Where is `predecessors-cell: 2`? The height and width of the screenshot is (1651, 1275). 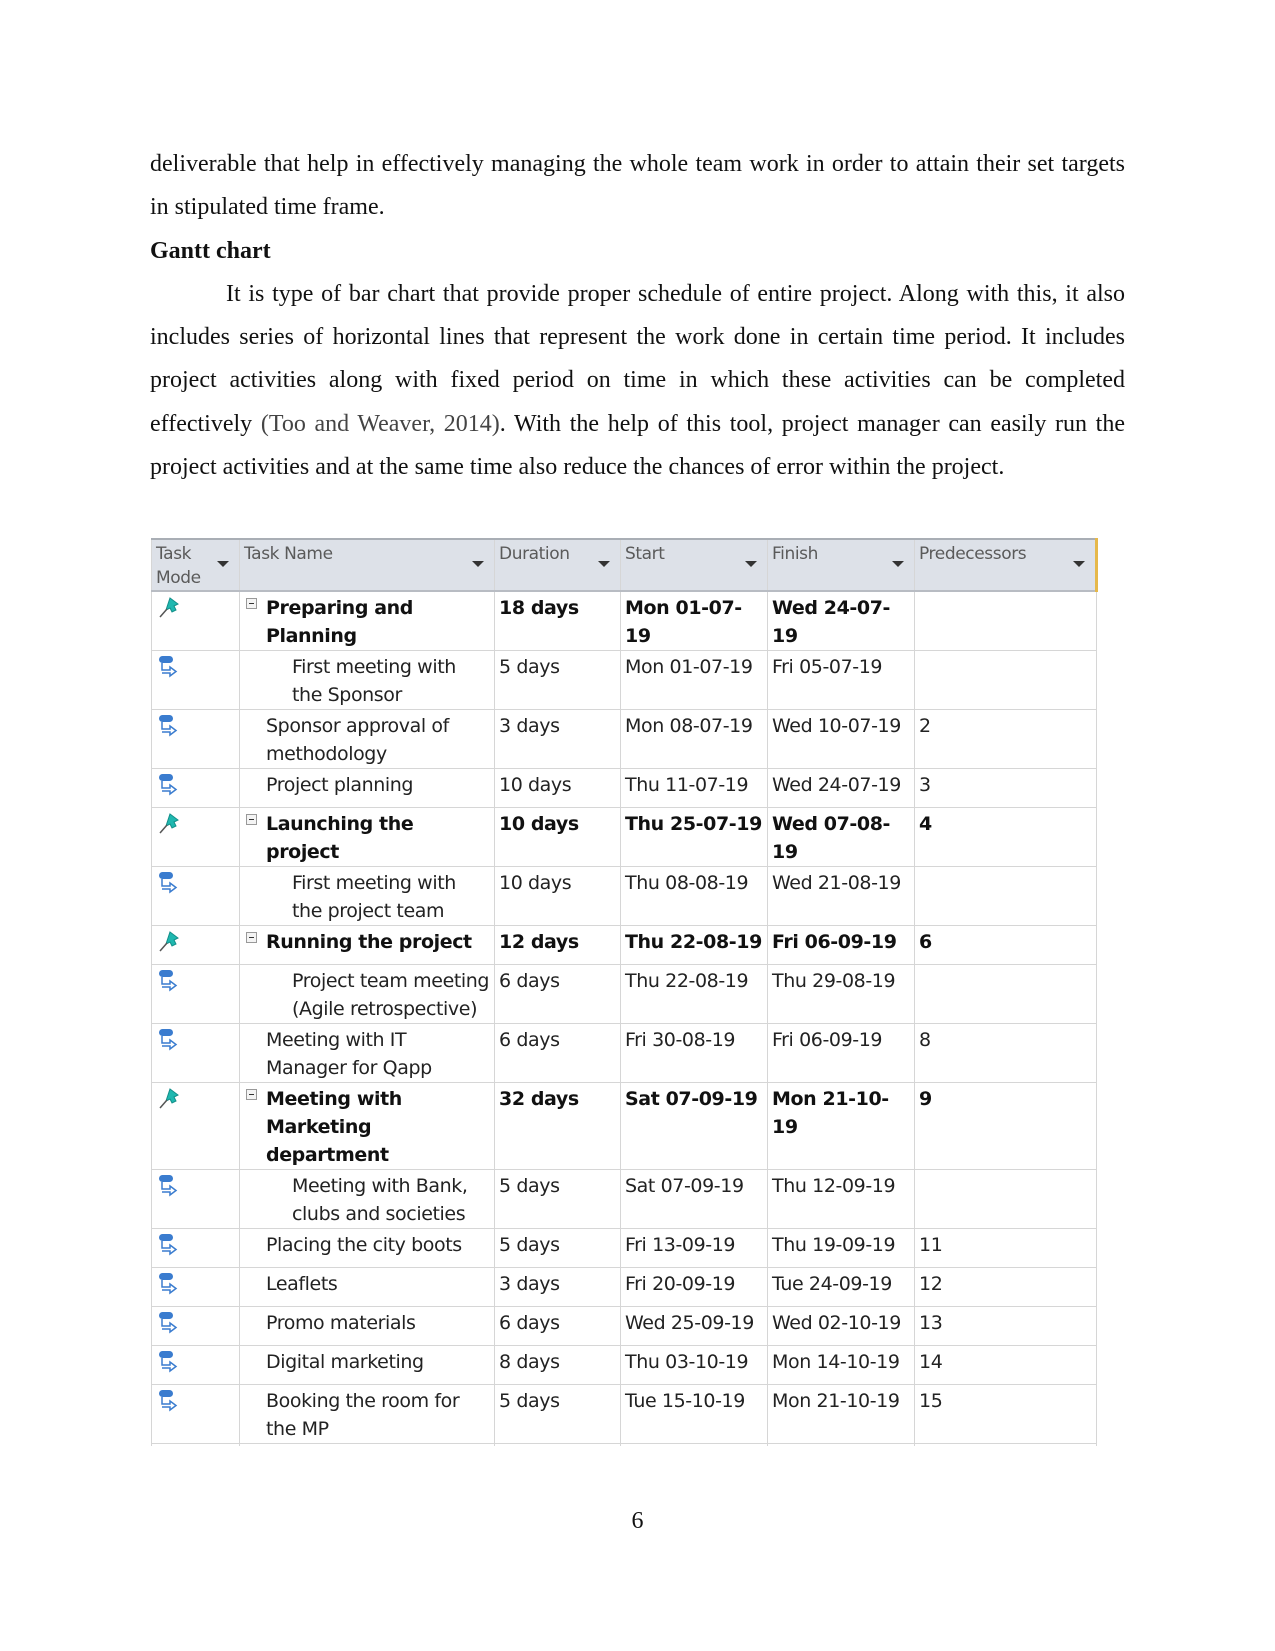 predecessors-cell: 2 is located at coordinates (1005, 739).